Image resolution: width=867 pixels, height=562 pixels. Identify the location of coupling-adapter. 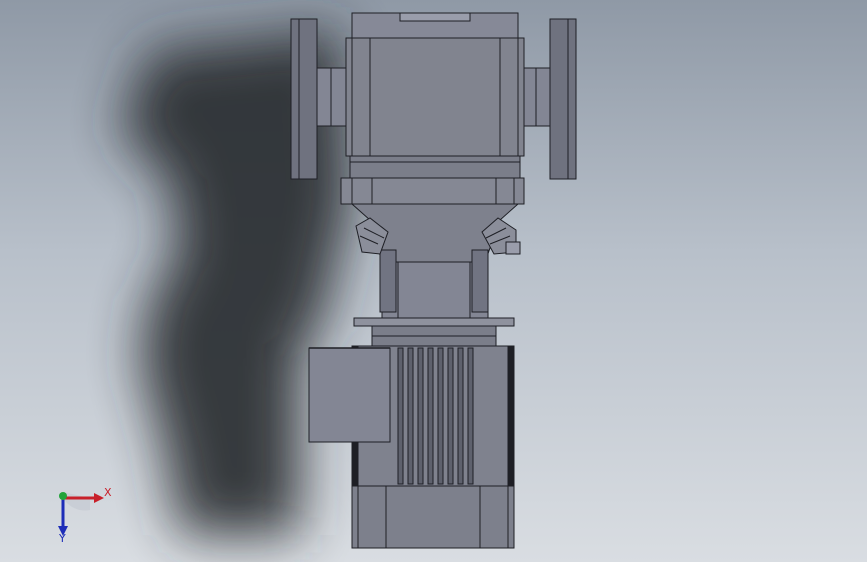
(435, 261).